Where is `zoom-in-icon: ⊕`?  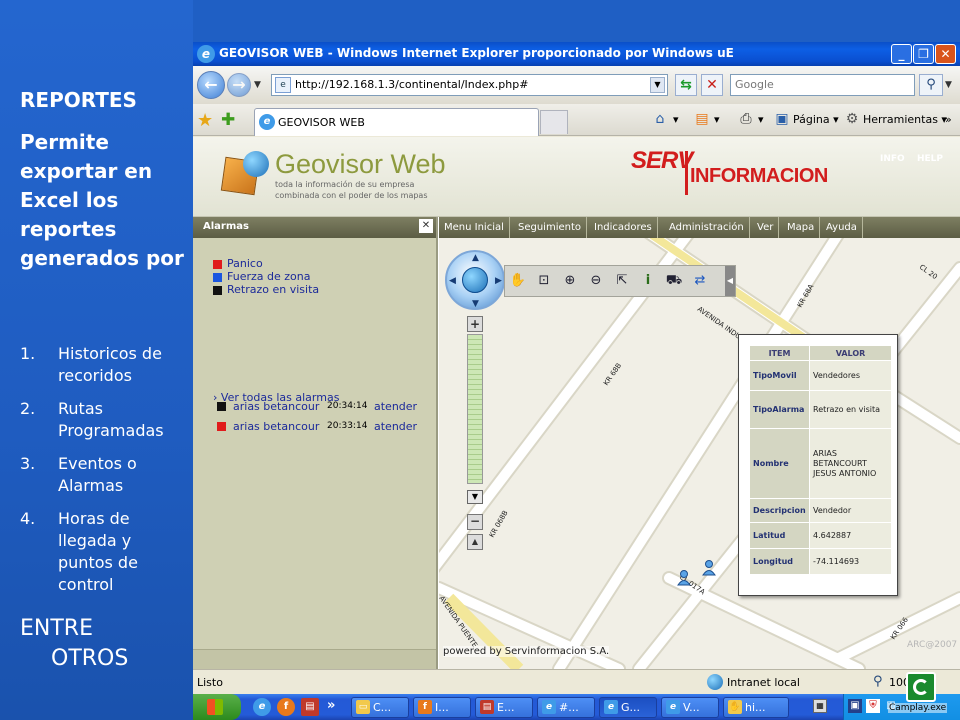 zoom-in-icon: ⊕ is located at coordinates (570, 281).